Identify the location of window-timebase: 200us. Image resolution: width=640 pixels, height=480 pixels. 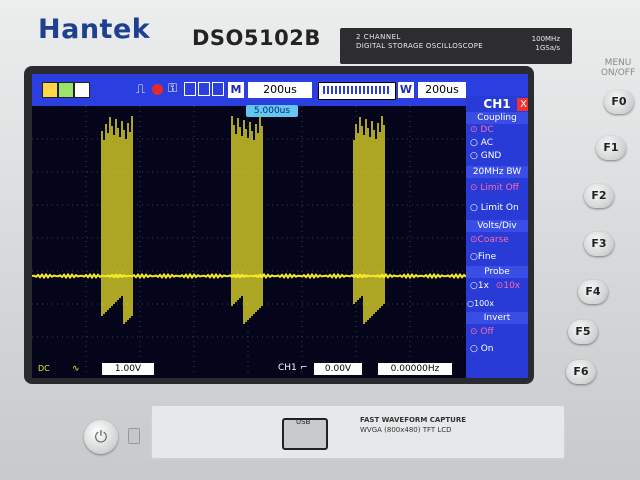
(442, 90).